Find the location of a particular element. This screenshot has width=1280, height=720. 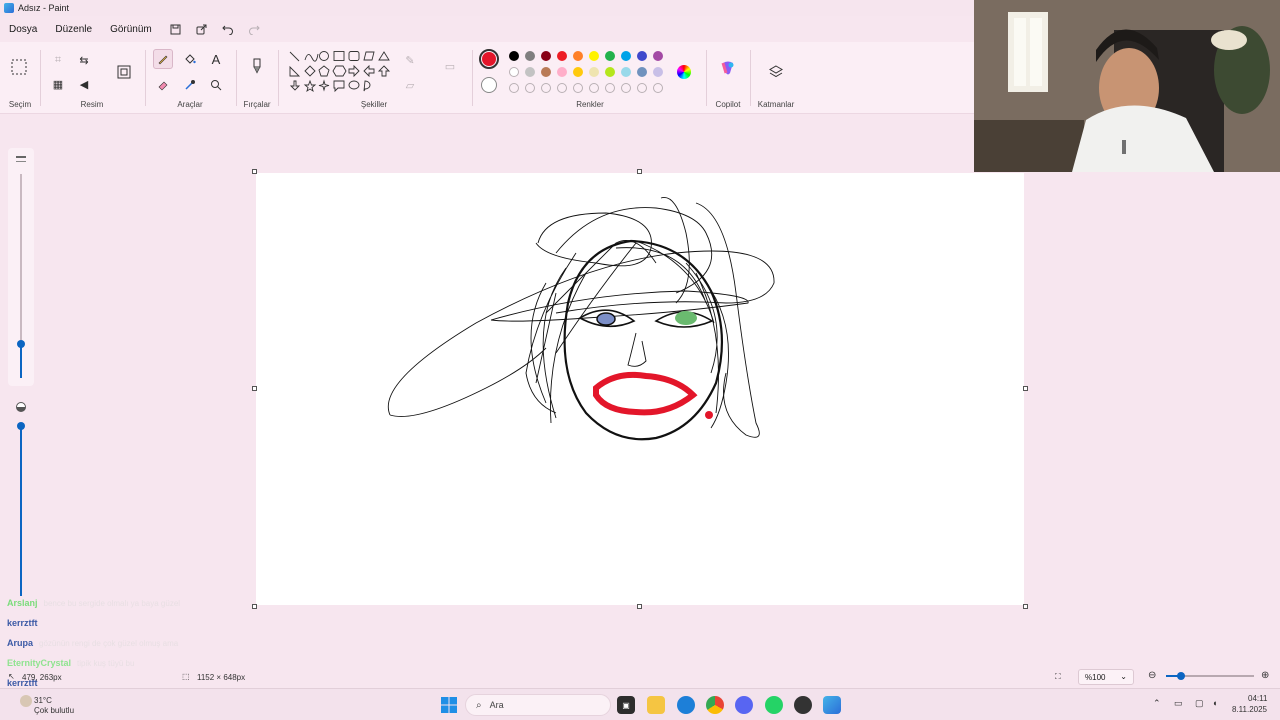

fill-bucket-icon is located at coordinates (190, 59).